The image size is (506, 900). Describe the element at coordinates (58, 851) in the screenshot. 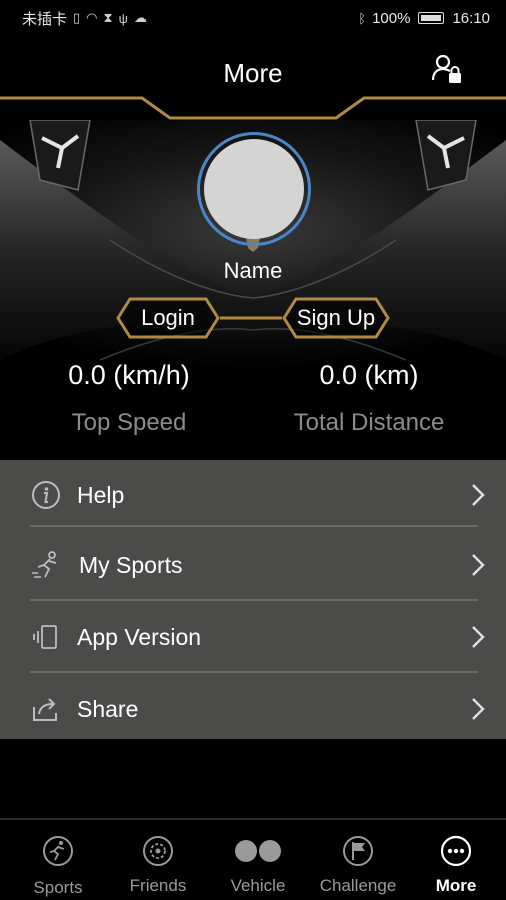

I see `sports-icon` at that location.